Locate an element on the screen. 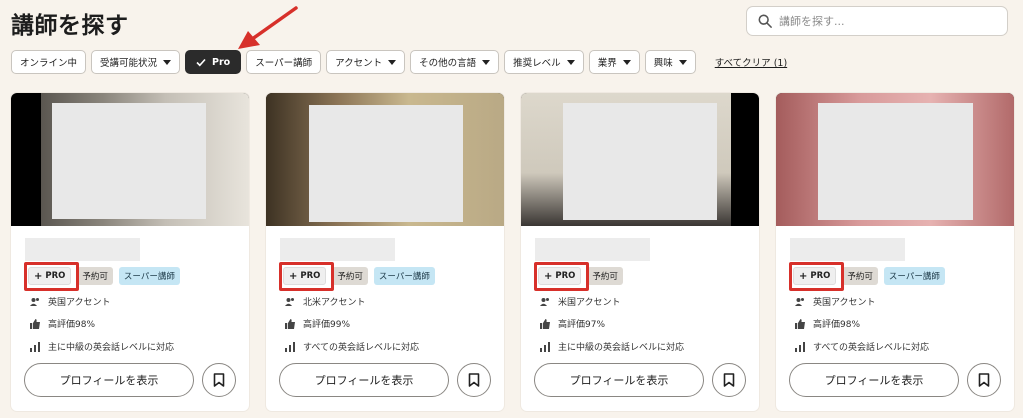 This screenshot has height=418, width=1023. rating-info: 高評価97% is located at coordinates (572, 323).